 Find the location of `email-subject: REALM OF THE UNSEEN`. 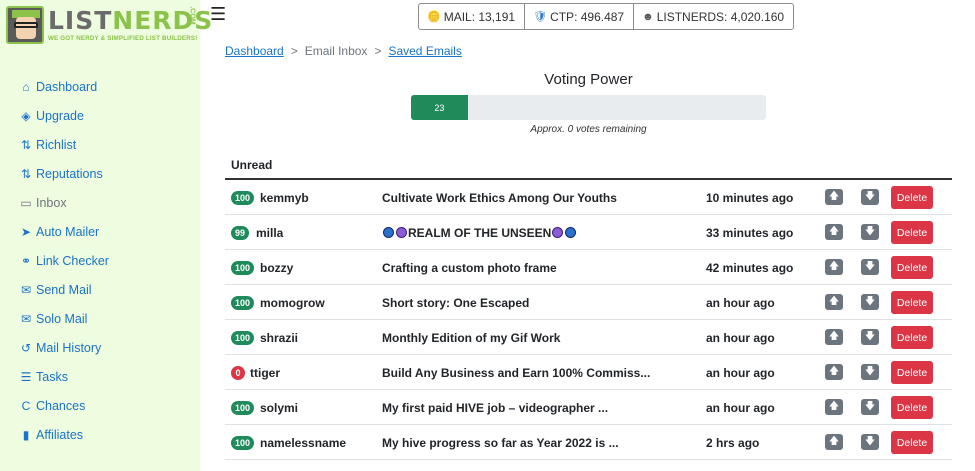

email-subject: REALM OF THE UNSEEN is located at coordinates (479, 233).